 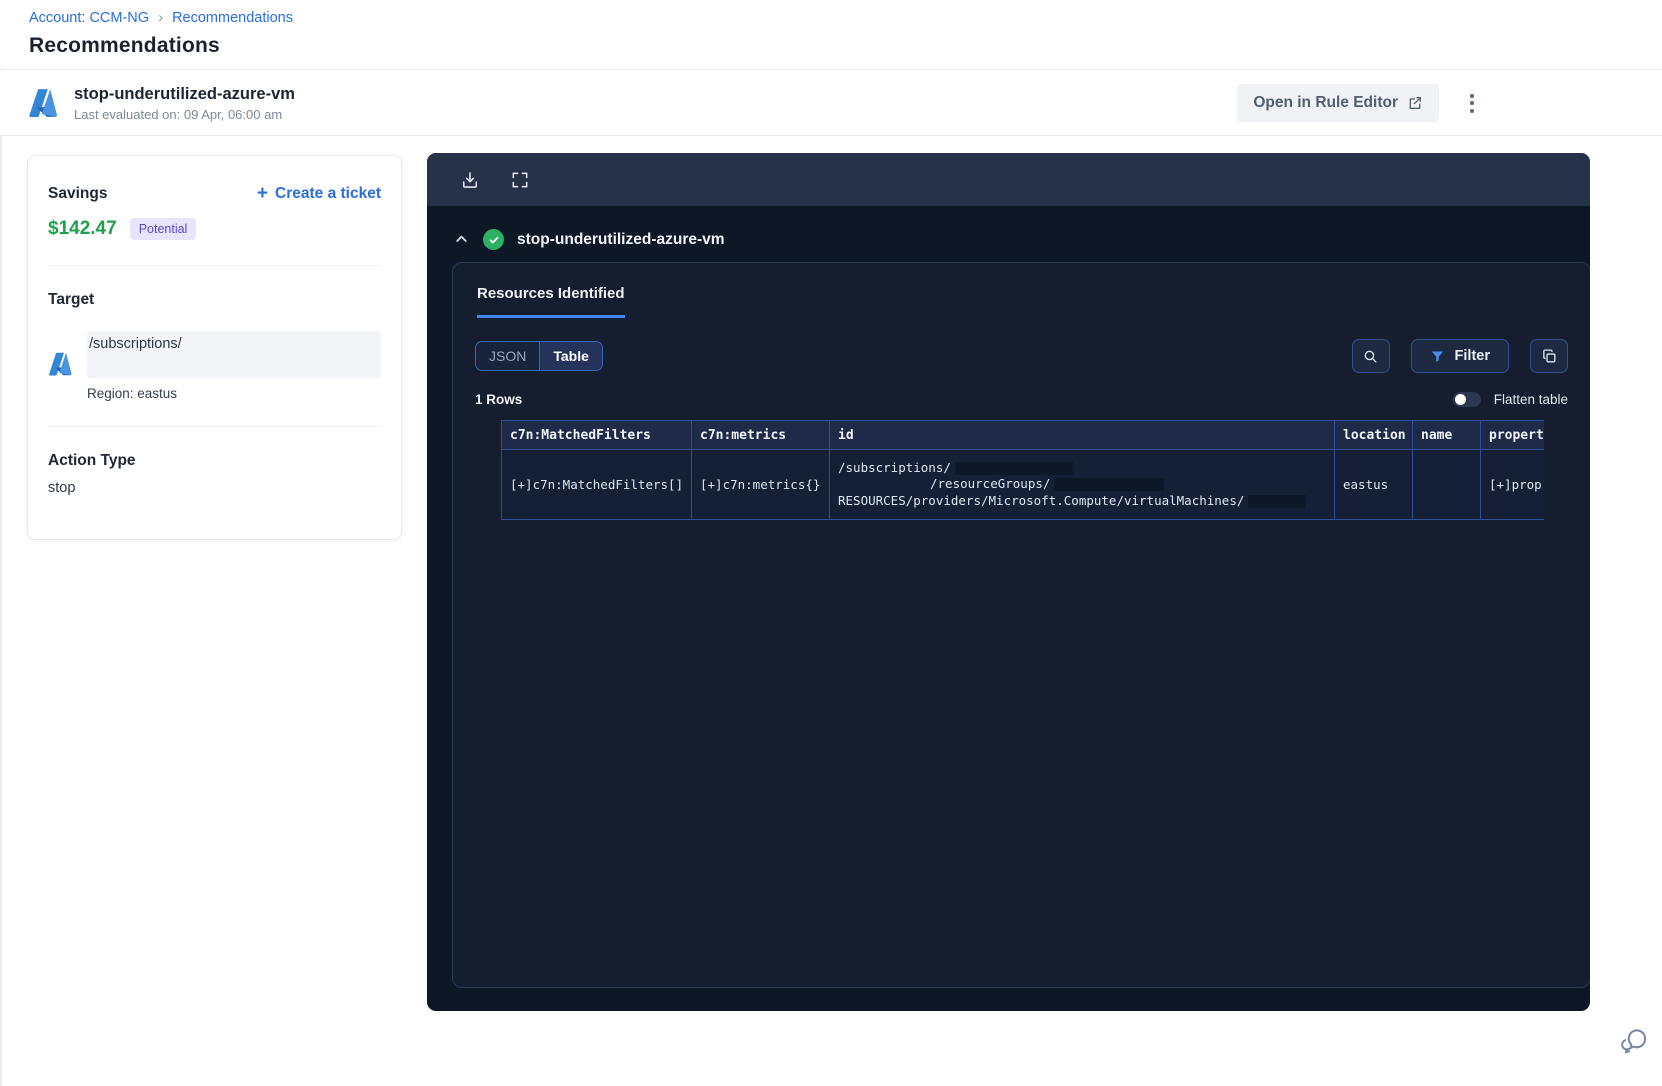 What do you see at coordinates (1021, 356) in the screenshot?
I see `table-controls-row: JSON Table Filter` at bounding box center [1021, 356].